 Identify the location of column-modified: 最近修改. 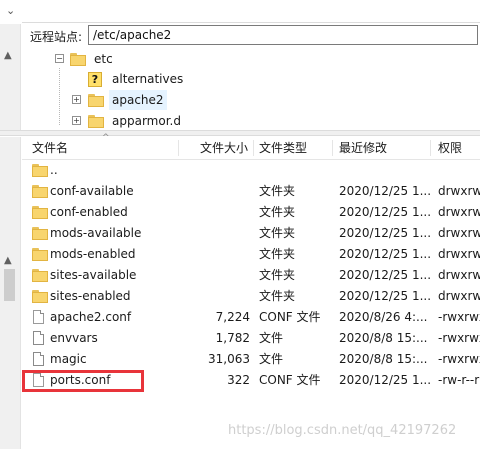
(363, 148).